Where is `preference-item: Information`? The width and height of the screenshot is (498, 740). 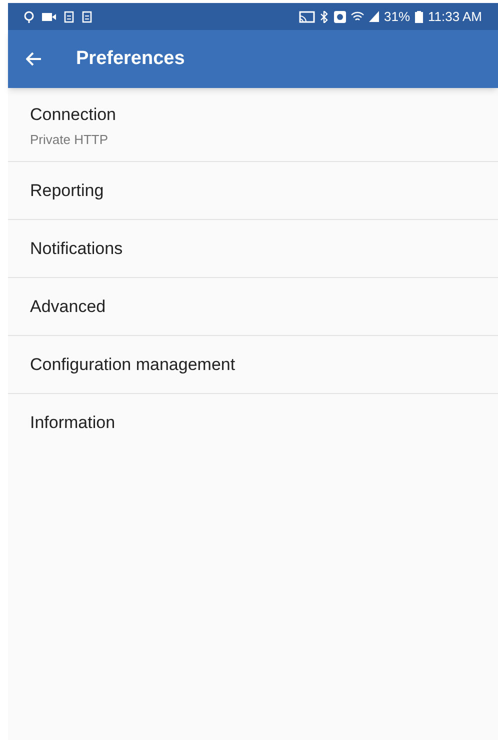
preference-item: Information is located at coordinates (253, 423).